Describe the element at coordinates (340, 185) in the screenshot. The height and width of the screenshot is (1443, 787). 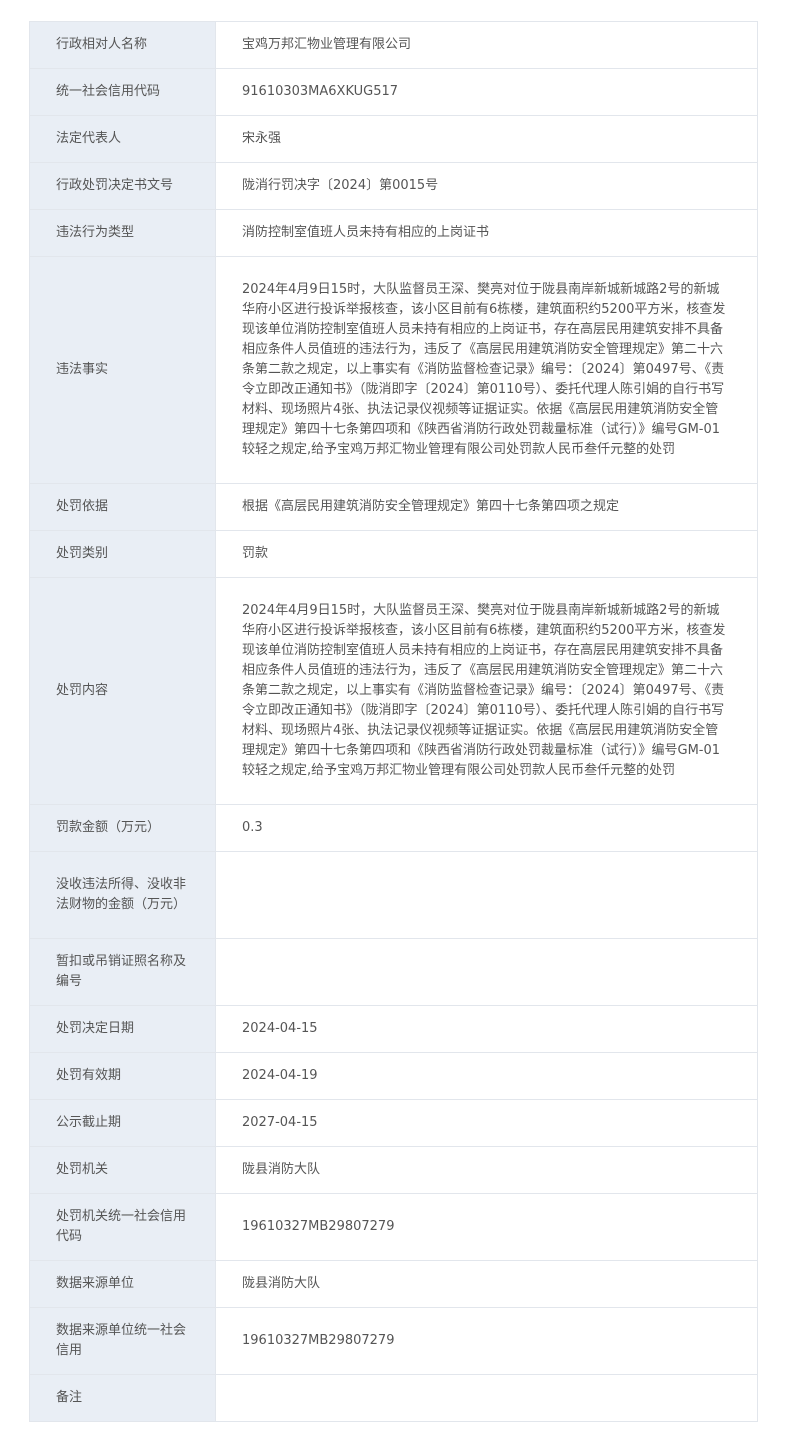
I see `row-value: 陇消行罚决字〔2024〕第0015号` at that location.